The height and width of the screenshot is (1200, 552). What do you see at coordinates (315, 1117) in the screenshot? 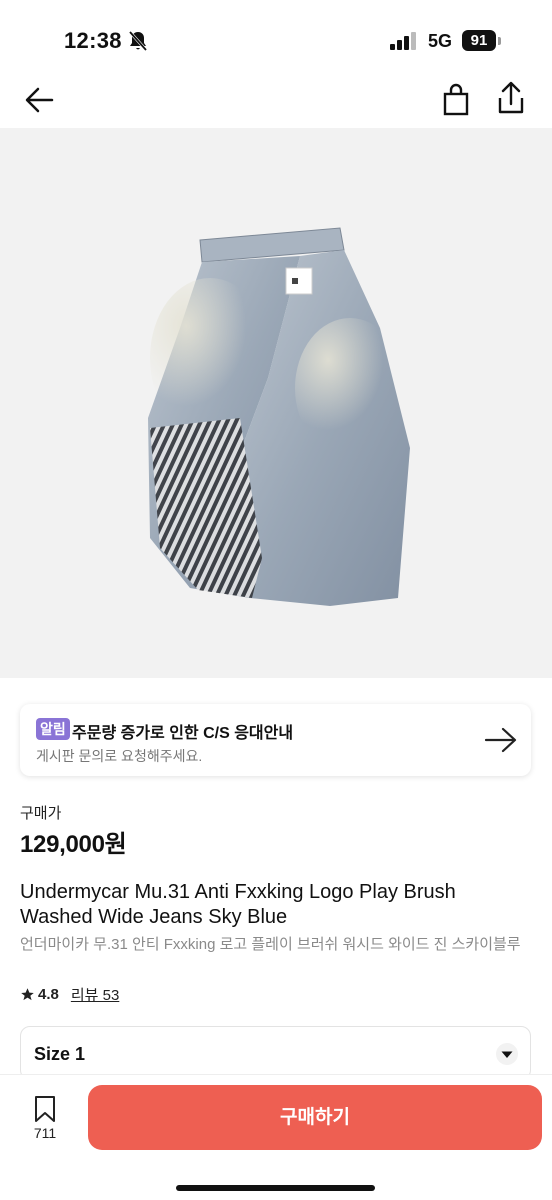
I see `buy-button: 구매하기` at bounding box center [315, 1117].